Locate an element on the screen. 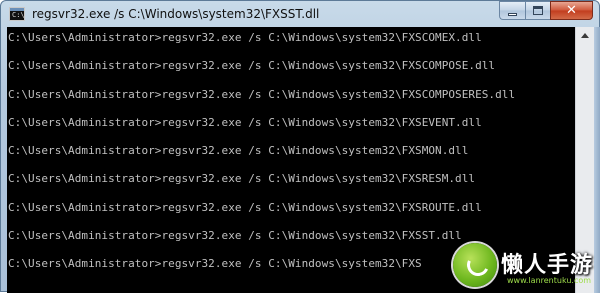  watermark-url: www.lanrentuku.com is located at coordinates (549, 280).